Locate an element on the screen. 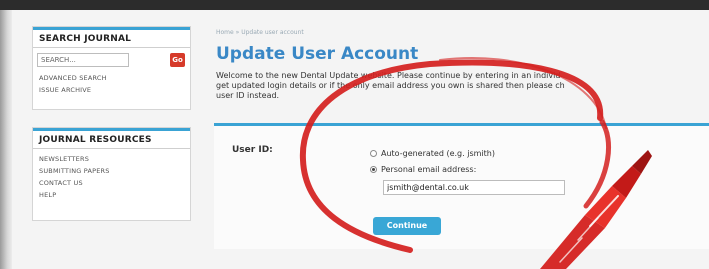 This screenshot has height=269, width=709. top-dark-bar is located at coordinates (354, 5).